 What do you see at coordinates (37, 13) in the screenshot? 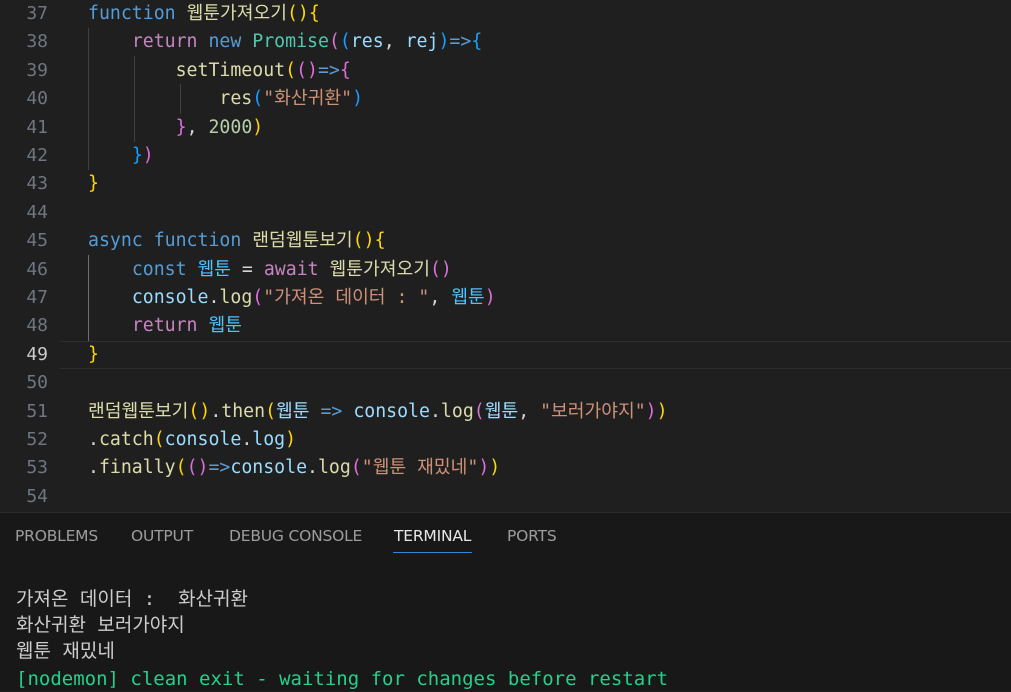
I see `line-number: 37` at bounding box center [37, 13].